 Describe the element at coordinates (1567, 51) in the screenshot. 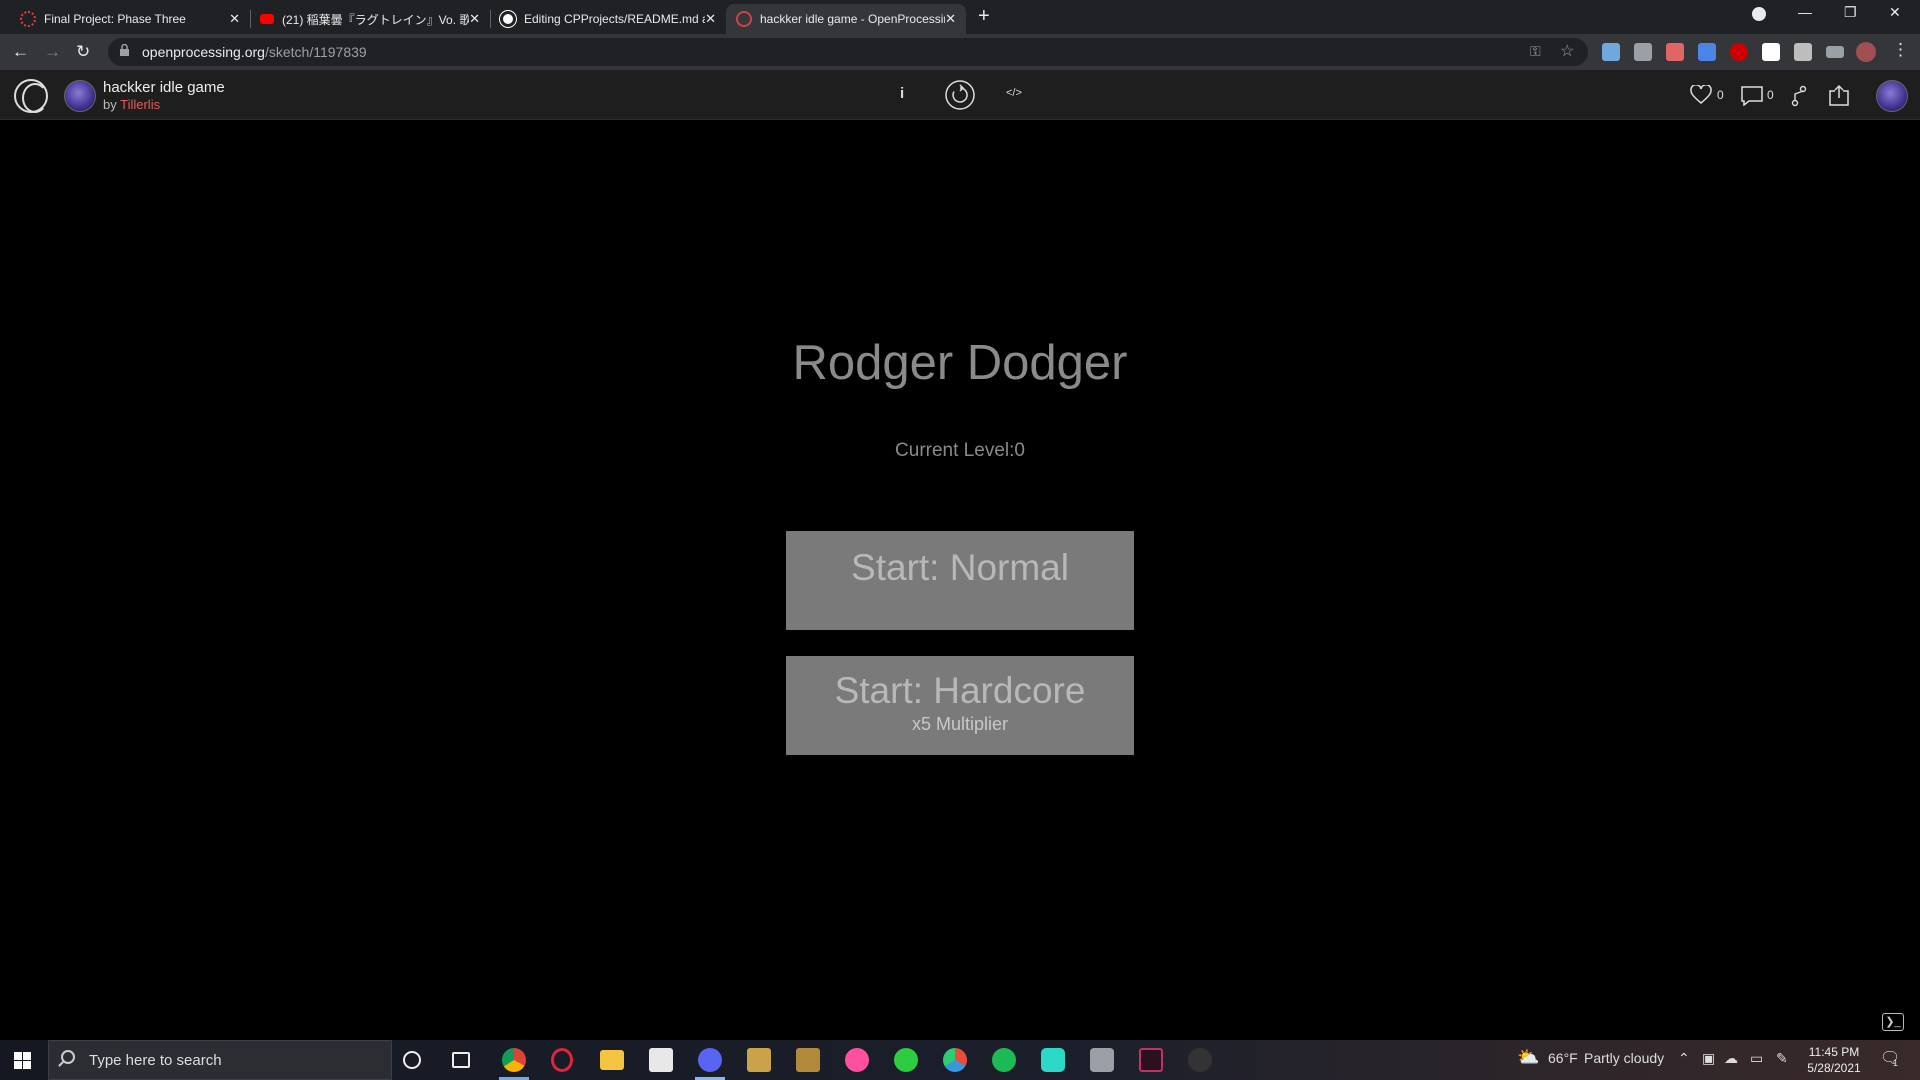

I see `bookmark-star-icon: ☆` at that location.